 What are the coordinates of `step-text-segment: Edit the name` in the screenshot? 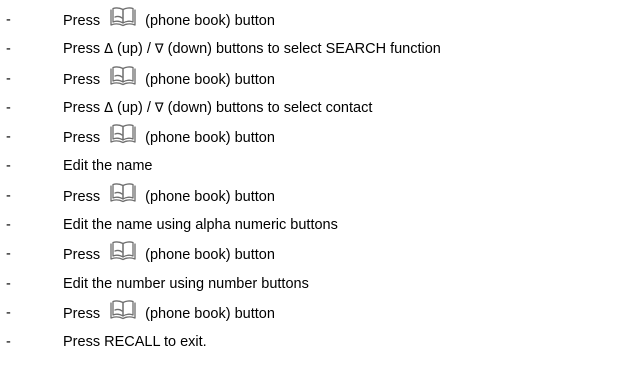 It's located at (108, 166).